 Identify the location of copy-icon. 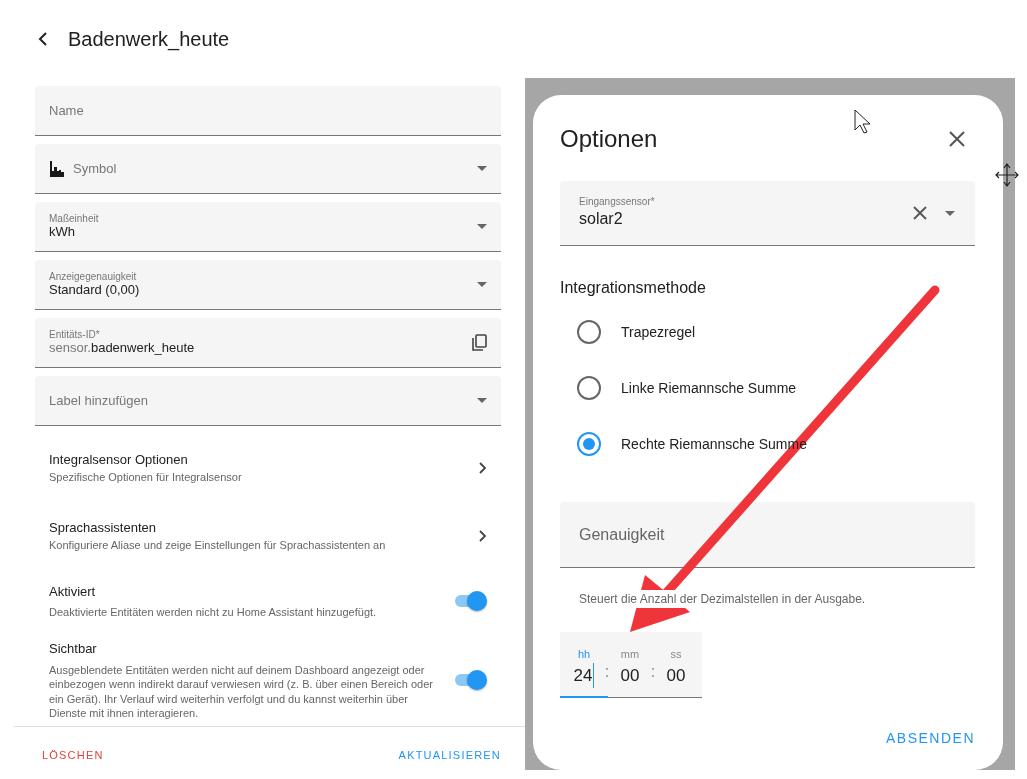
(479, 342).